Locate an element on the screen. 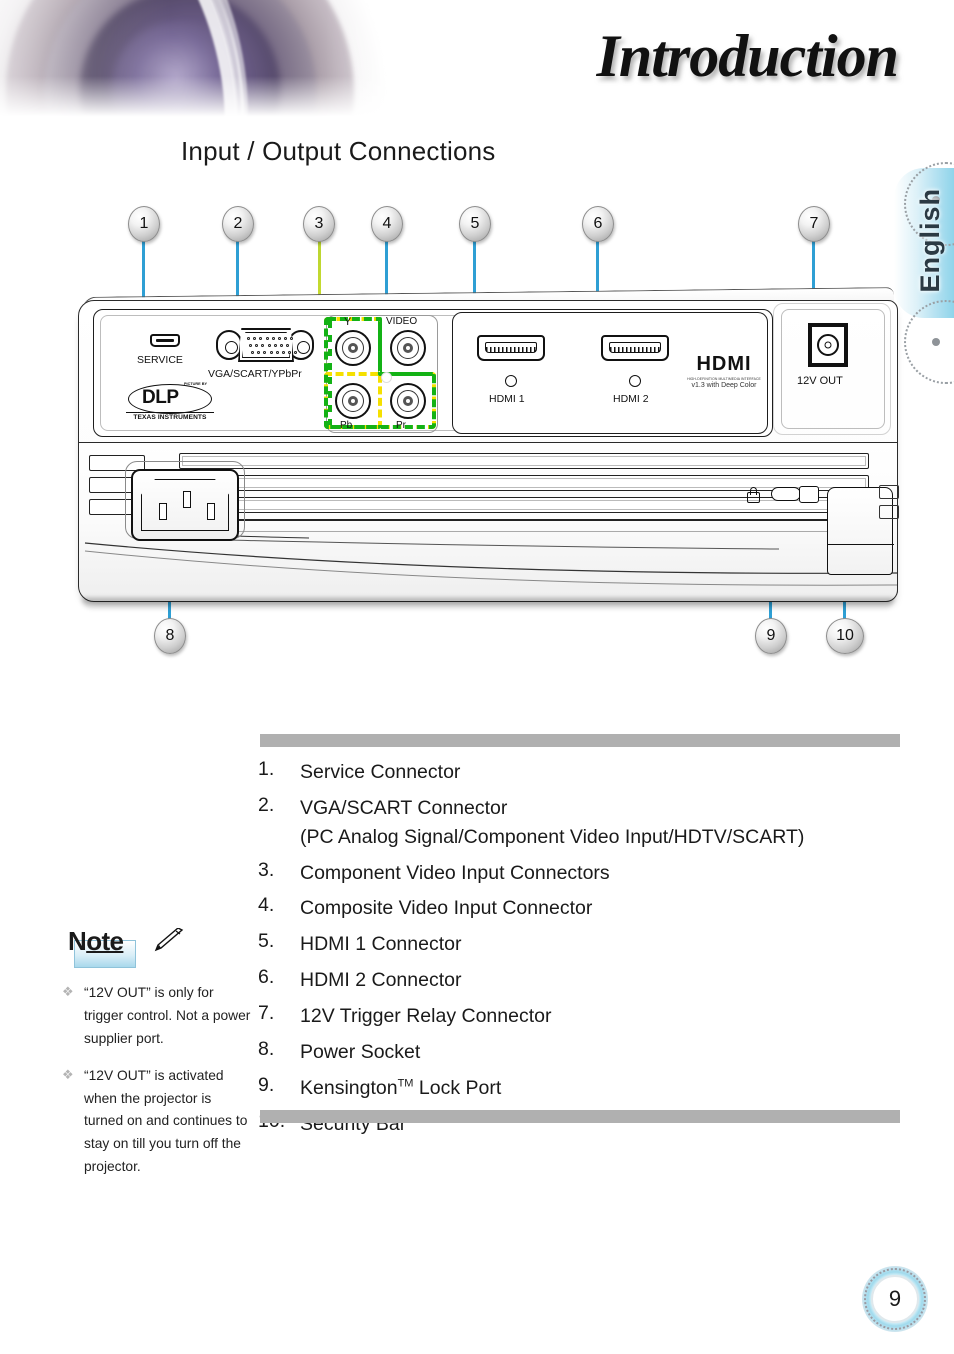 This screenshot has height=1354, width=954. service-label: SERVICE is located at coordinates (160, 360).